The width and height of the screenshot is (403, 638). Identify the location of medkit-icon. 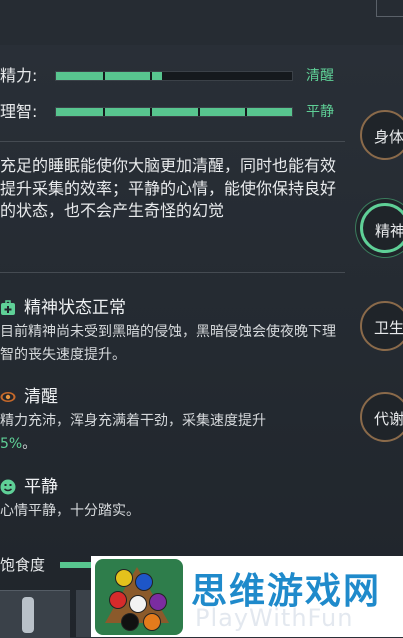
(8, 307).